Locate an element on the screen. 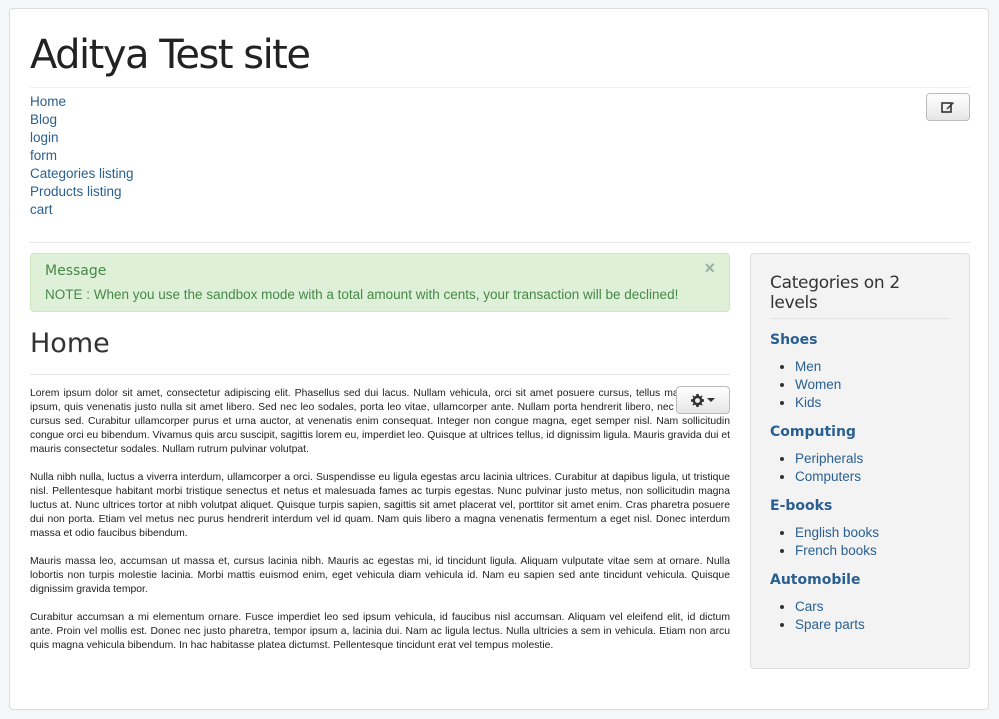 The height and width of the screenshot is (719, 999). edit-icon is located at coordinates (947, 107).